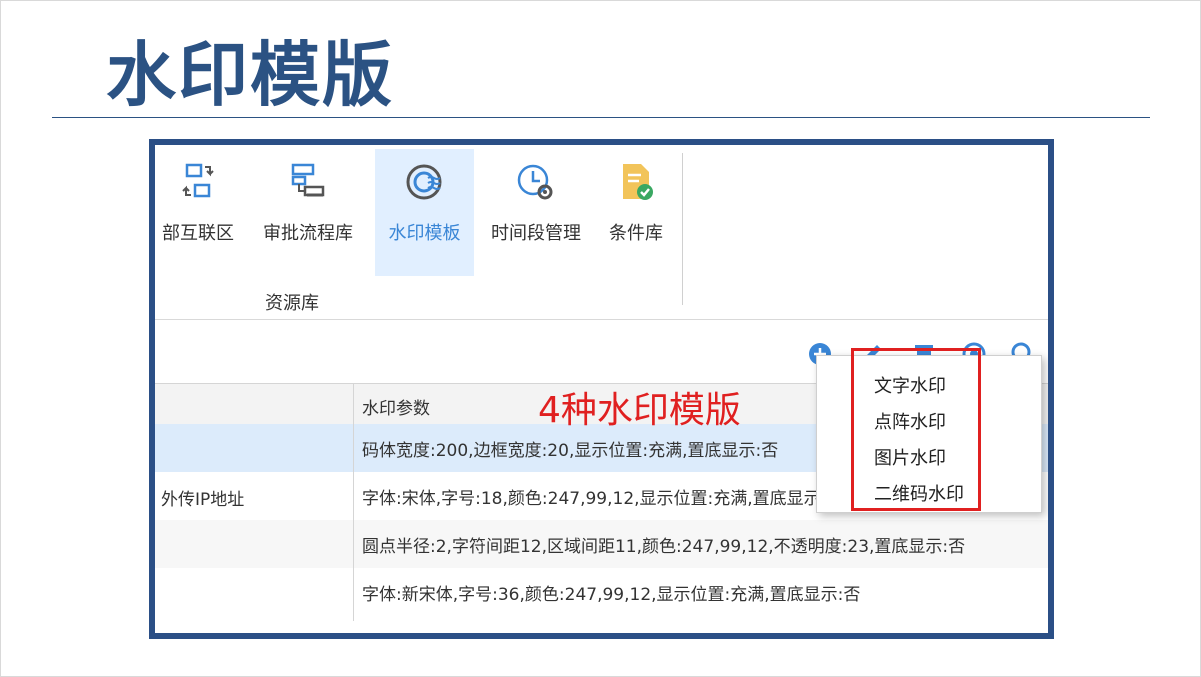 This screenshot has width=1201, height=677. I want to click on table-row: 字体:新宋体,字号:36,颜色:247,99,12,显示位置:充满,置底显示:否, so click(601, 592).